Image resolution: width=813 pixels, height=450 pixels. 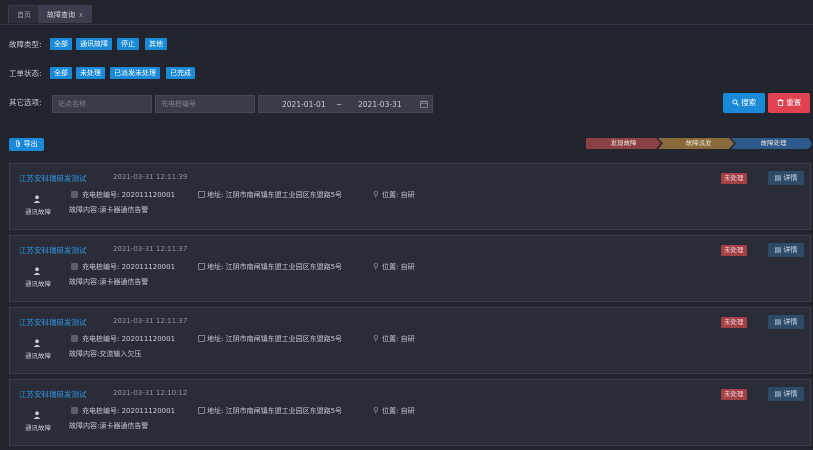 I want to click on export-button: 导出, so click(x=26, y=144).